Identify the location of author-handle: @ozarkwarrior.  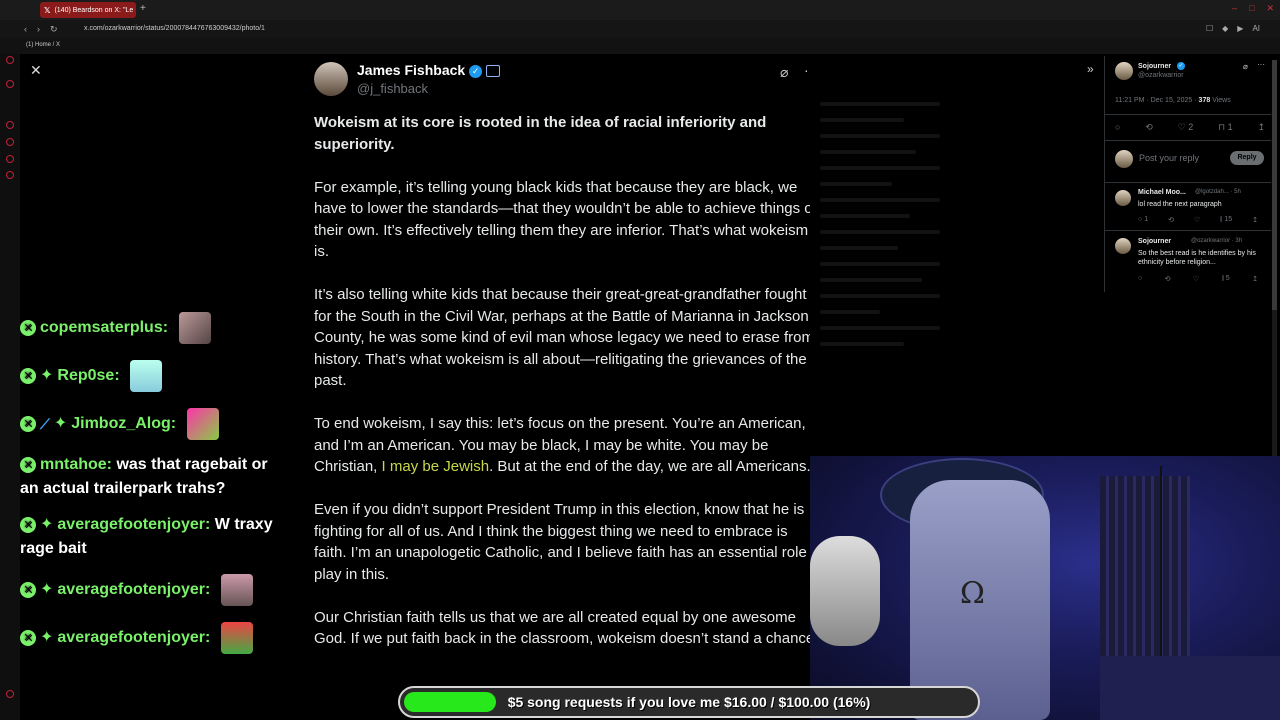
(1161, 75).